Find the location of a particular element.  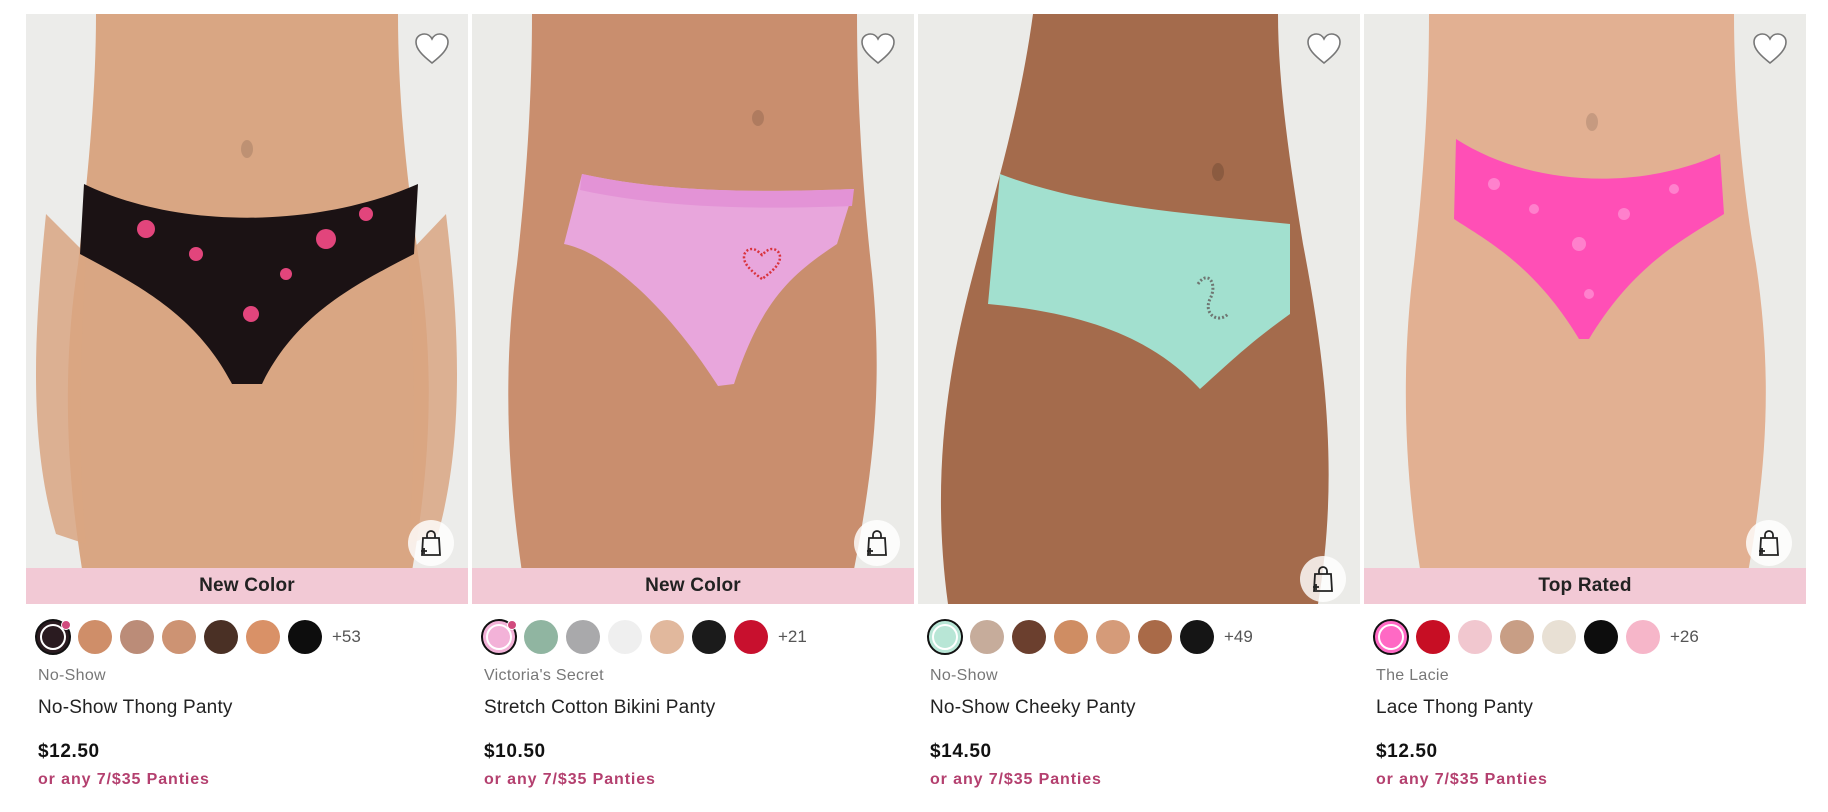

product-price: $14.50 is located at coordinates (961, 751).